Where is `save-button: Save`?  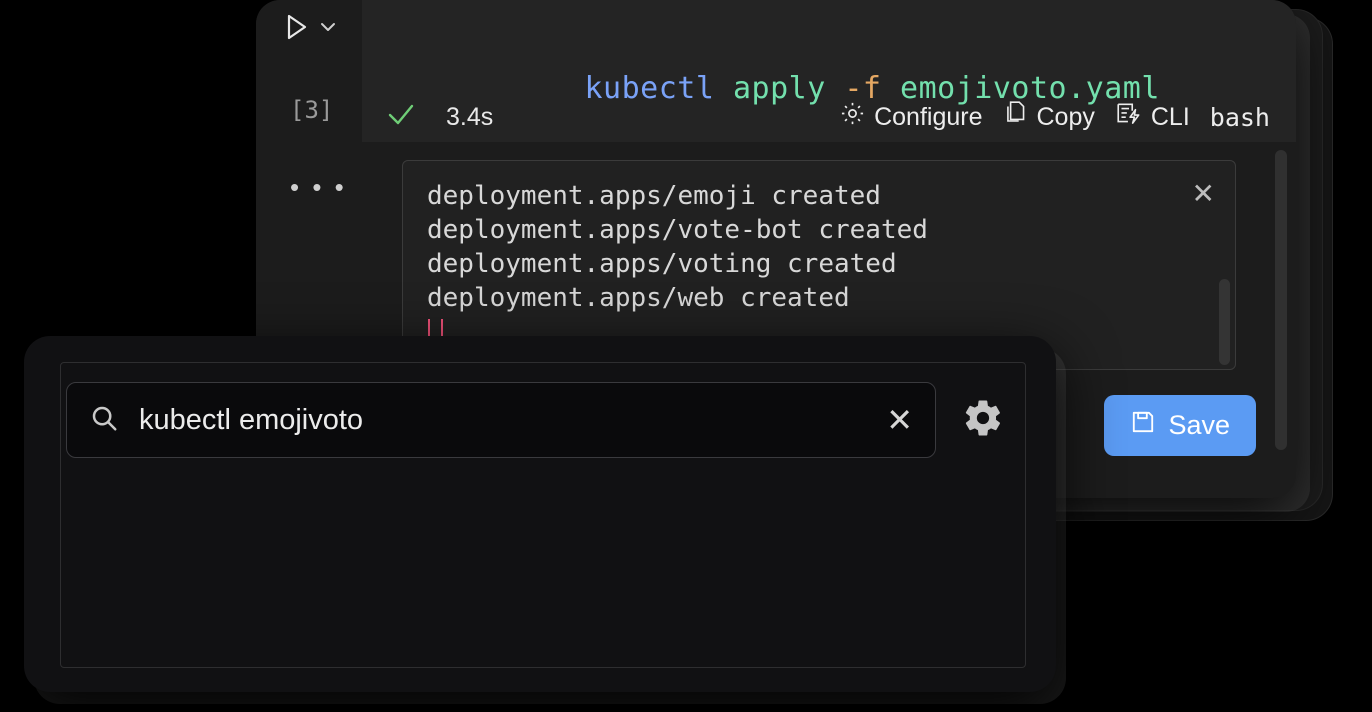
save-button: Save is located at coordinates (1180, 425).